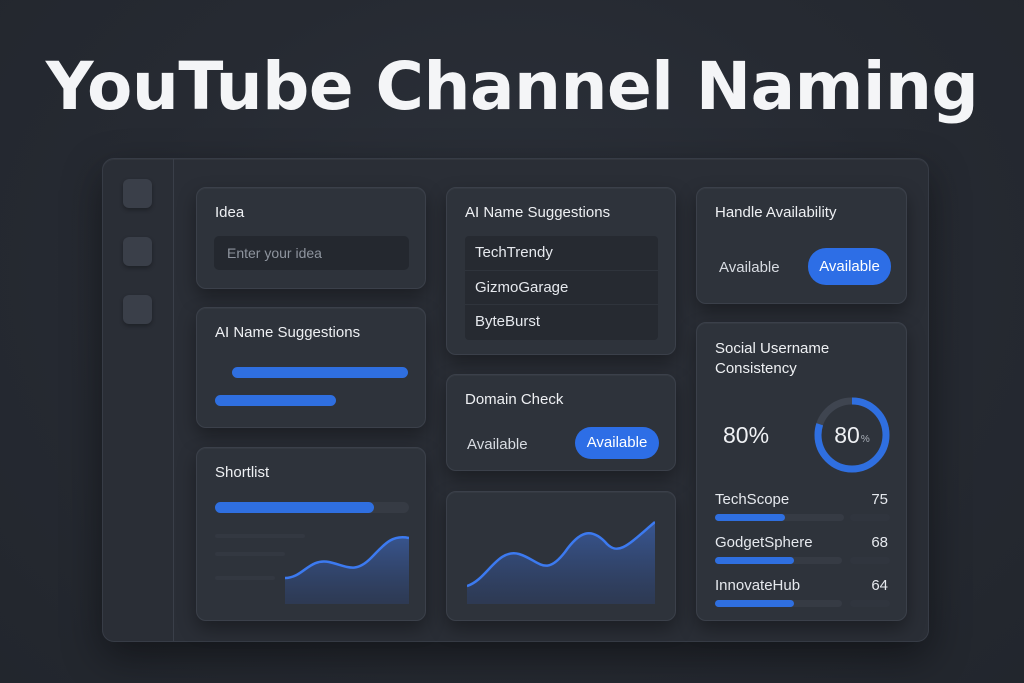 This screenshot has height=683, width=1024. I want to click on handle-availability-card: Handle Availability Available Available, so click(801, 245).